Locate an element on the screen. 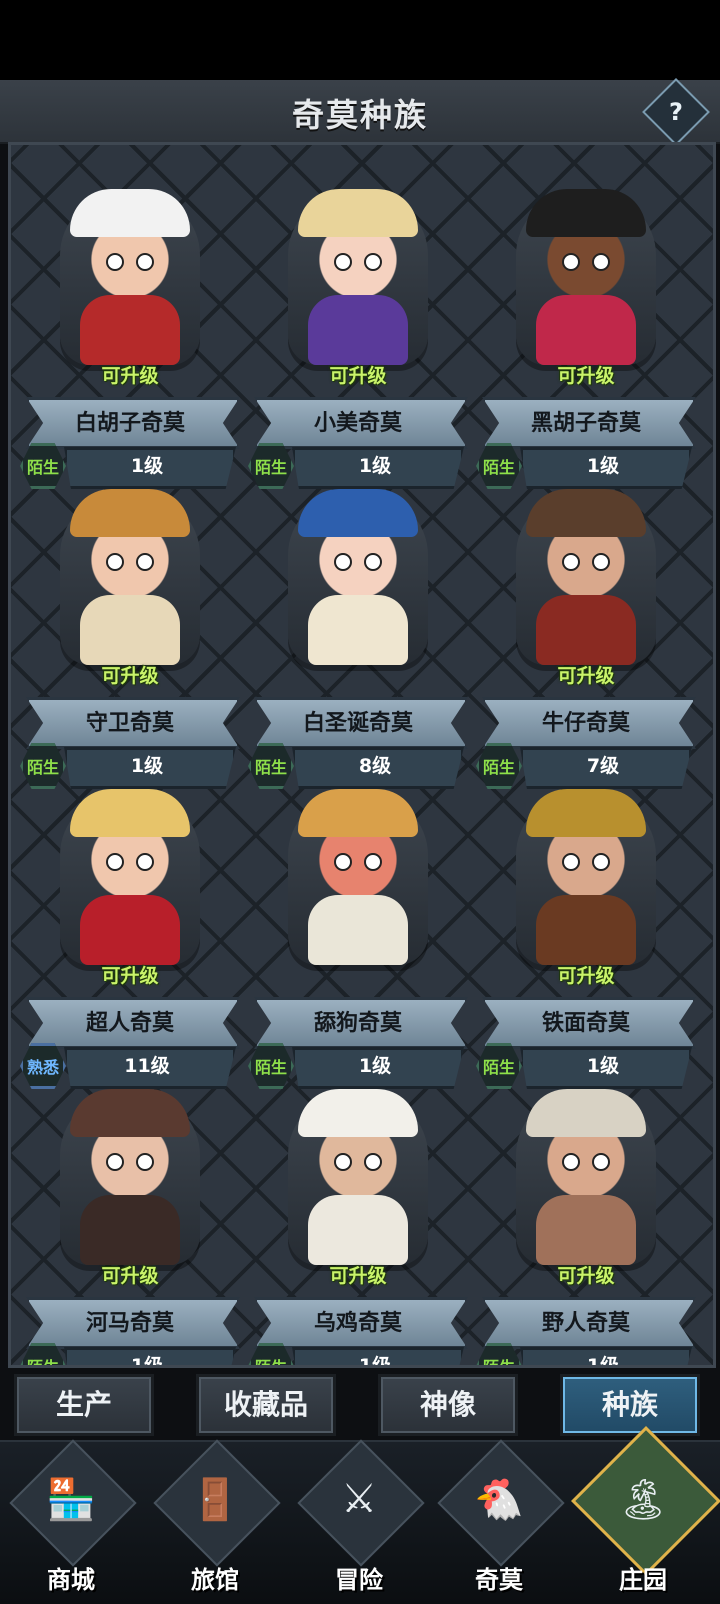  nav-chimo-character: 🐔 奇莫 is located at coordinates (499, 1518).